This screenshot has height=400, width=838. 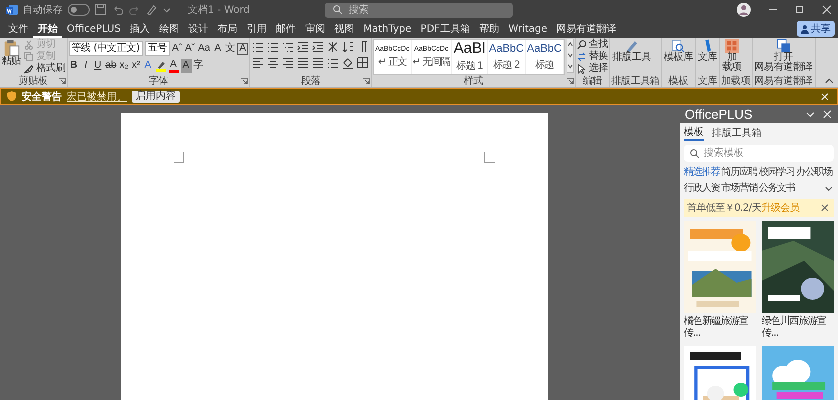 I want to click on magnifier-tool-button: 模板库, so click(x=678, y=51).